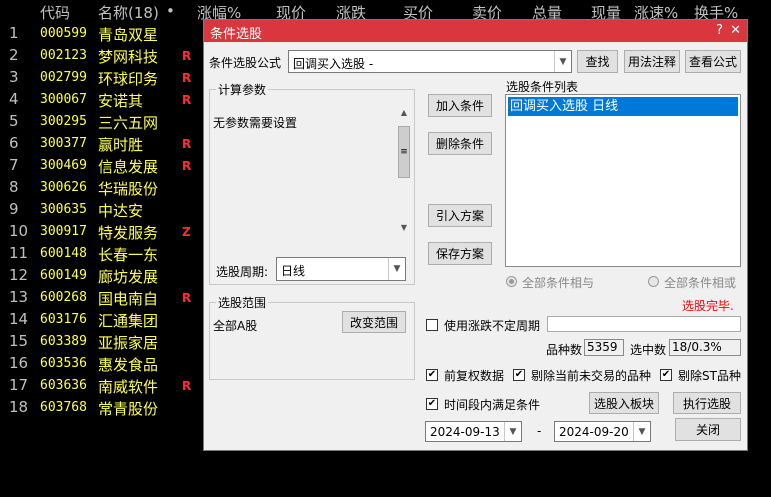  What do you see at coordinates (63, 187) in the screenshot?
I see `stock-code: 300626` at bounding box center [63, 187].